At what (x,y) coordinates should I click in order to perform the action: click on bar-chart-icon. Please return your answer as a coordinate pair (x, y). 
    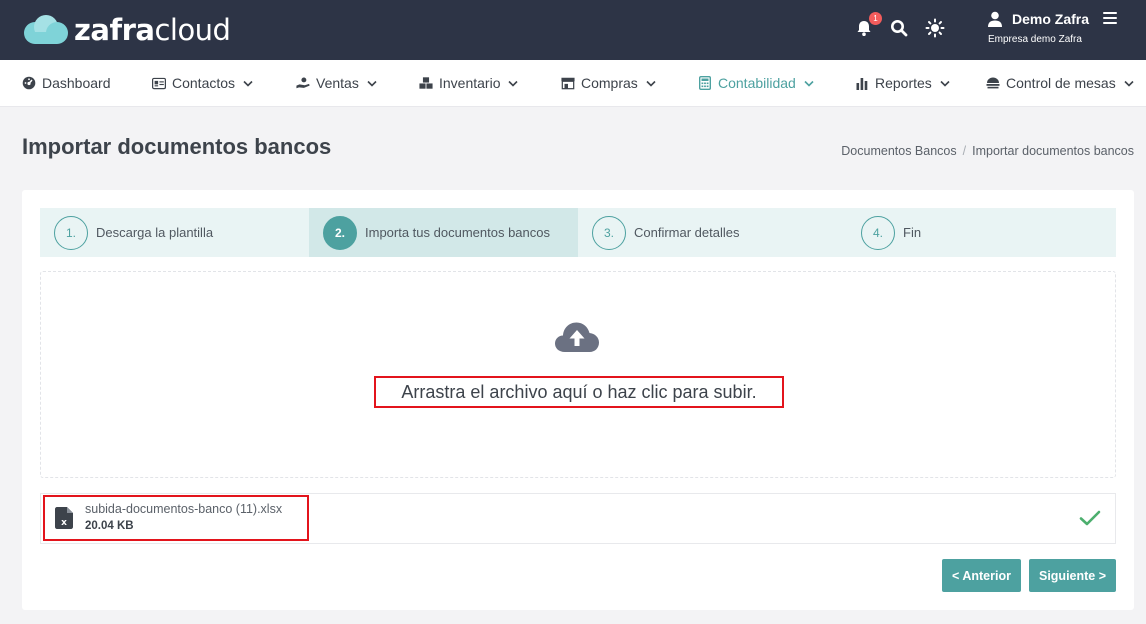
    Looking at the image, I should click on (862, 83).